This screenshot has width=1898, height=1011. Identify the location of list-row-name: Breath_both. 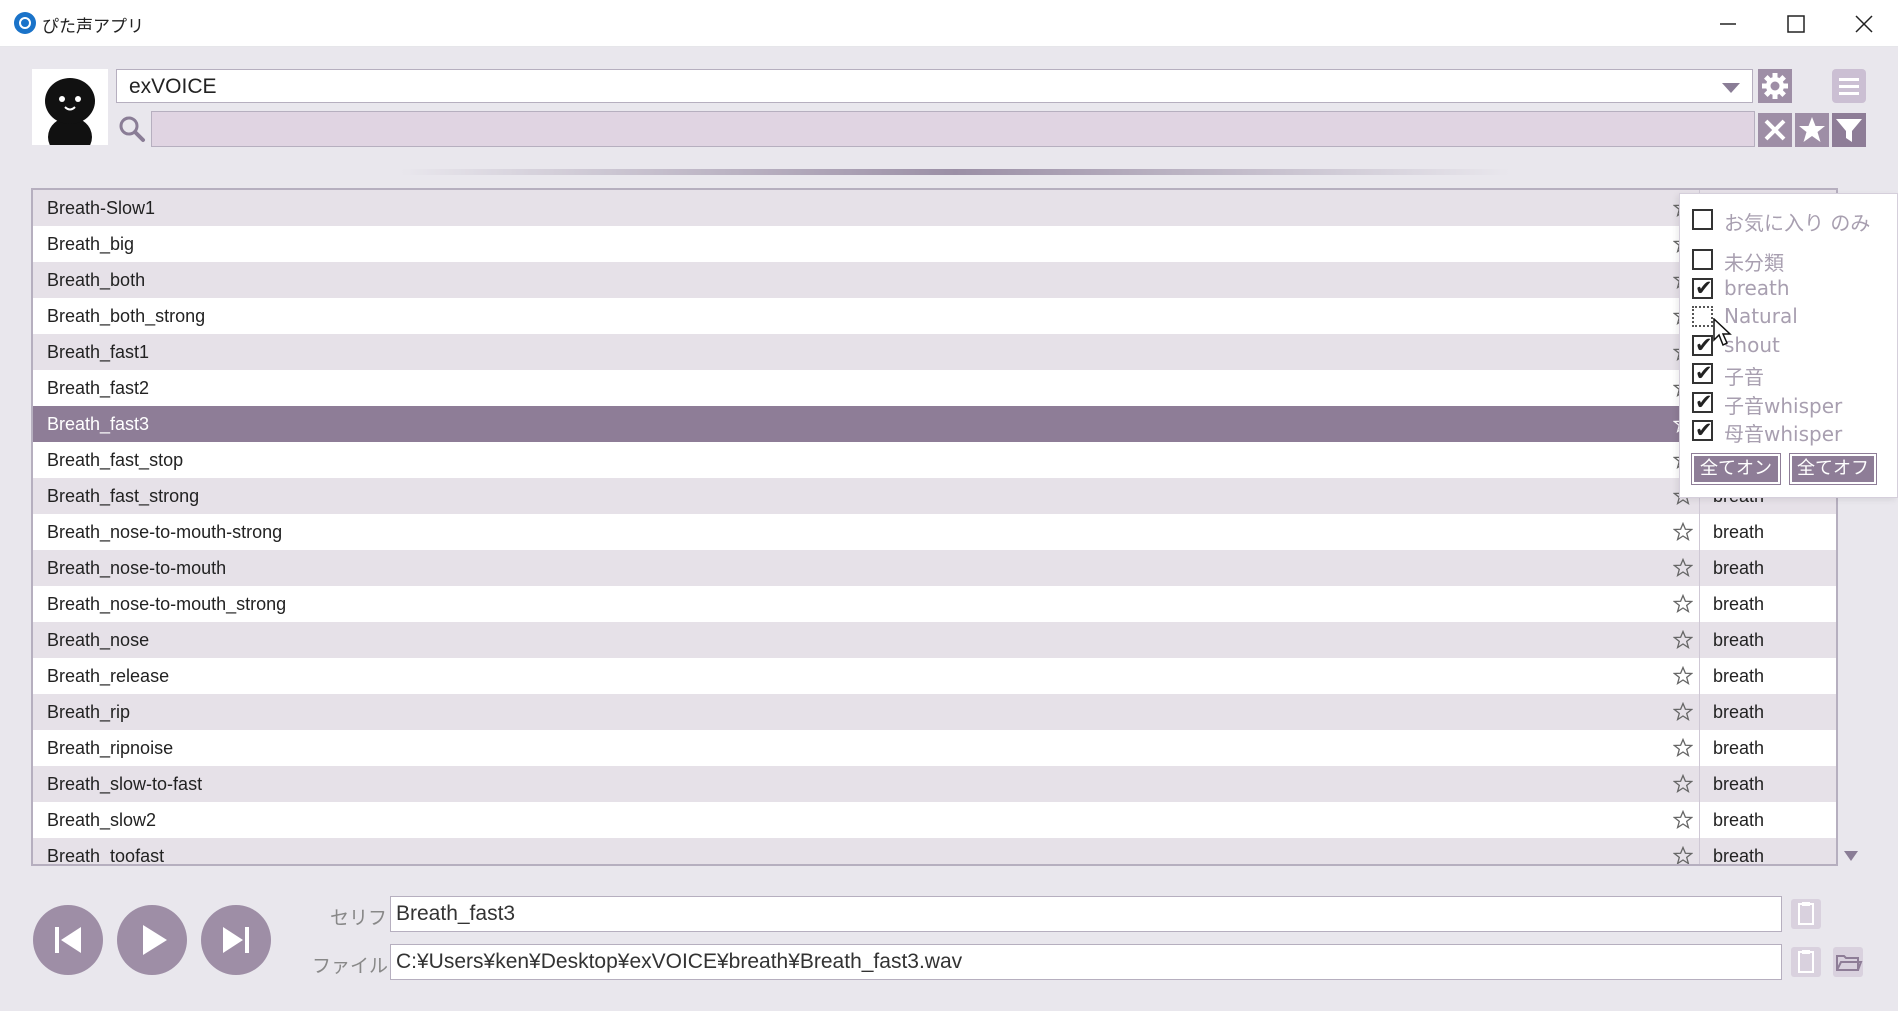
(96, 280).